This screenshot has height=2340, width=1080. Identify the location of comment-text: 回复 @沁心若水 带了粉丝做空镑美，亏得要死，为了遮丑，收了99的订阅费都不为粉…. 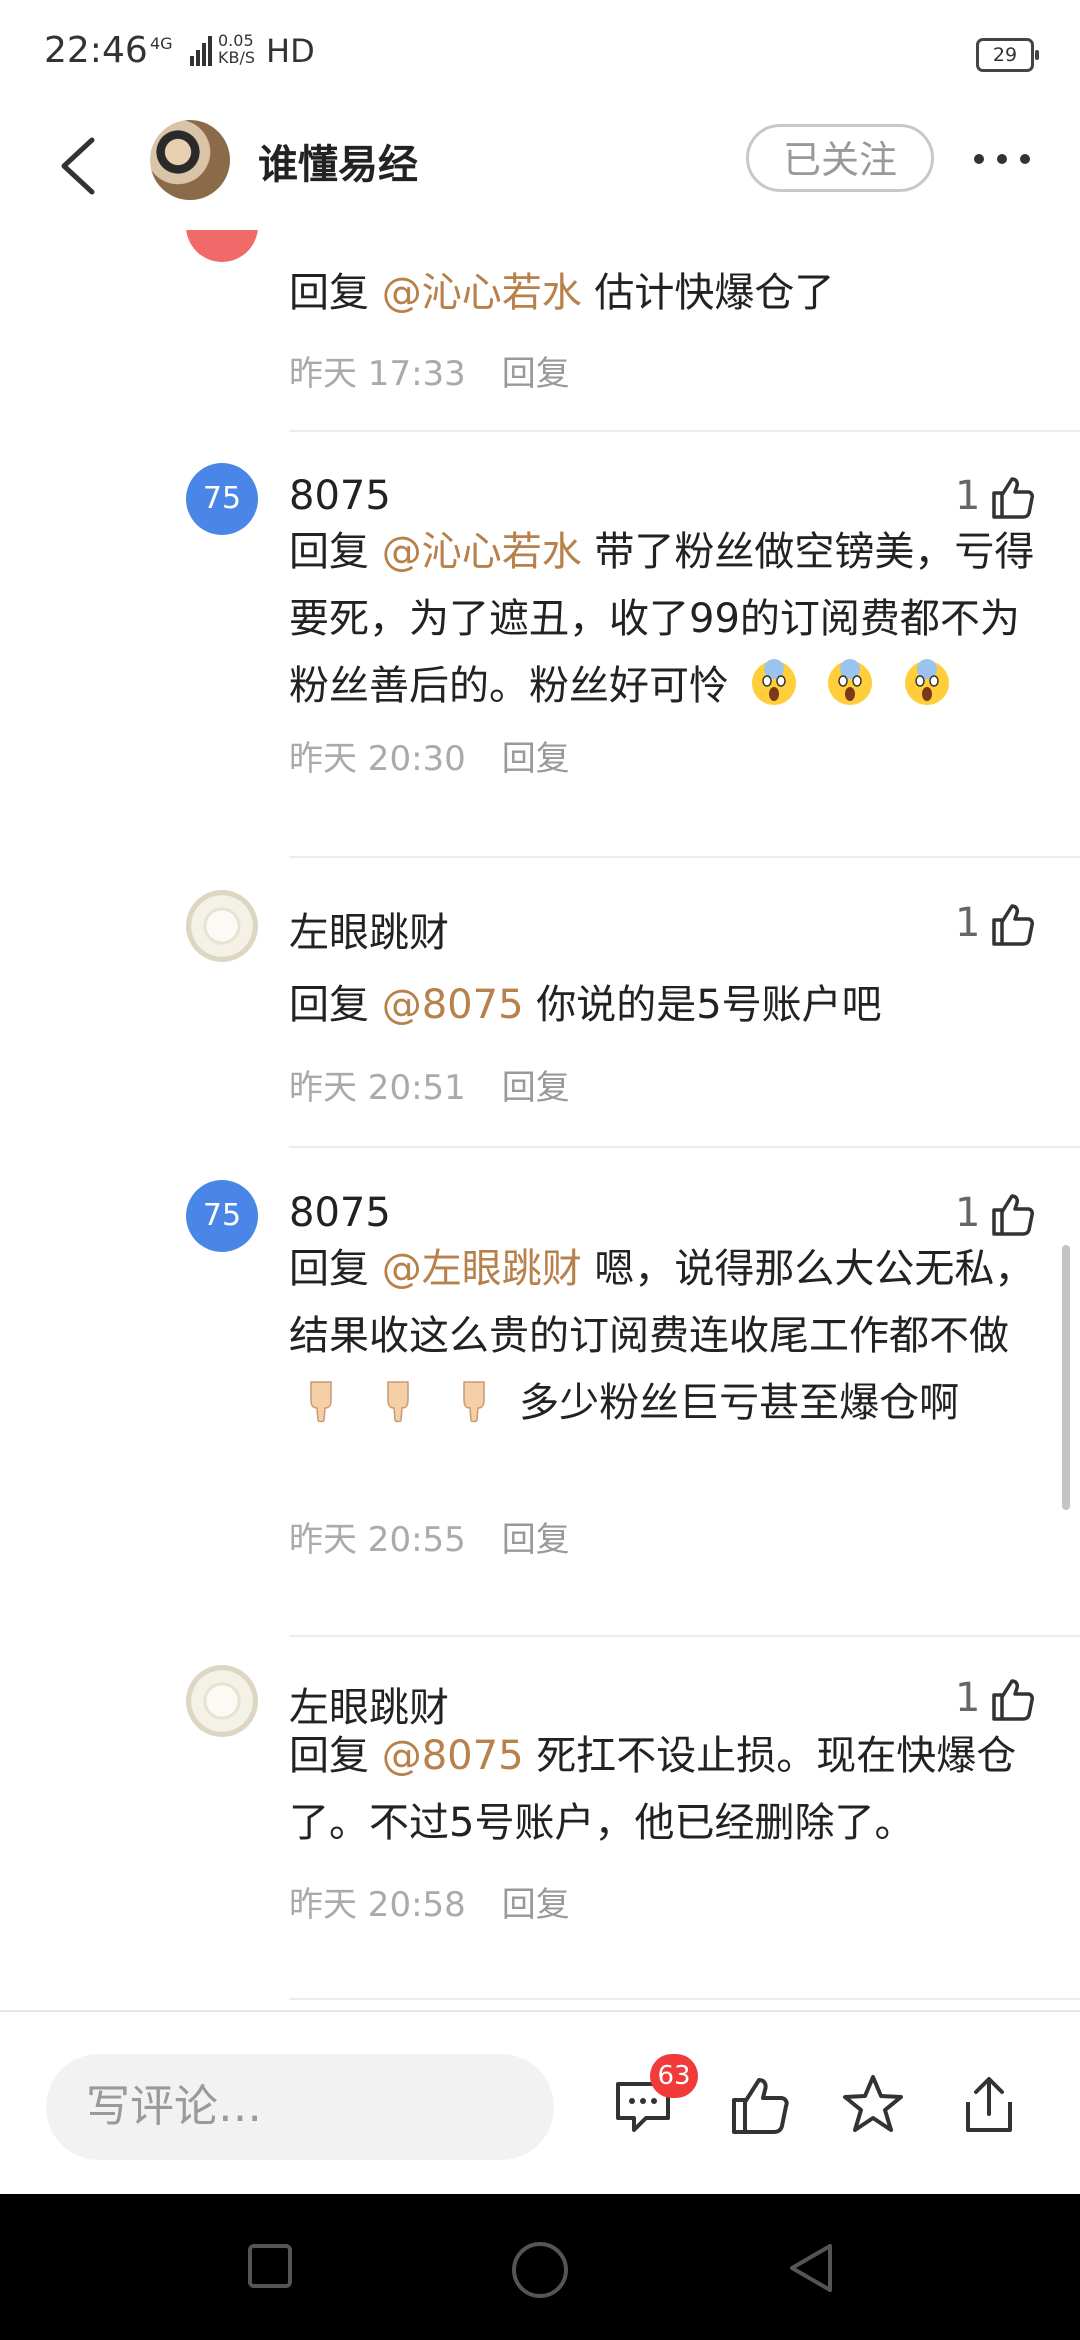
(669, 619).